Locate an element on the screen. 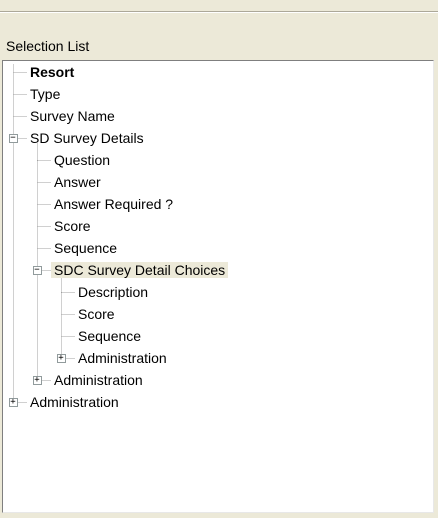  tree-node: Answer Required ? is located at coordinates (113, 204).